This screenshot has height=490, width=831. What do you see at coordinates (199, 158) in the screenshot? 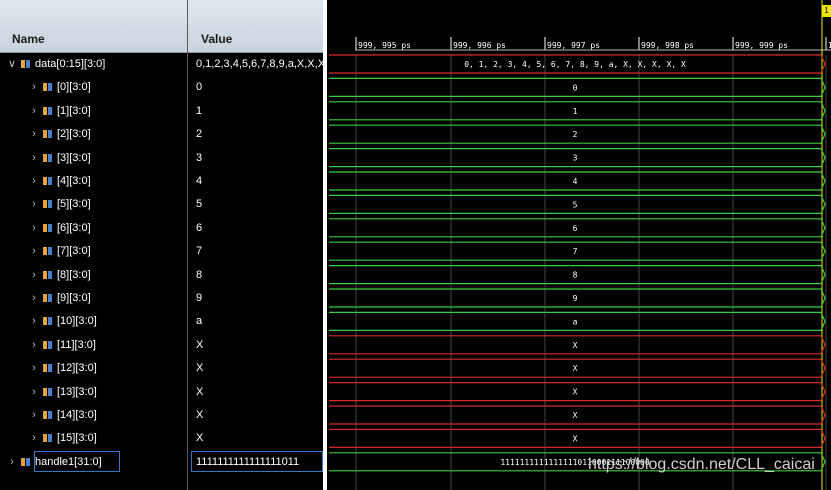
I see `signal-value: 3` at bounding box center [199, 158].